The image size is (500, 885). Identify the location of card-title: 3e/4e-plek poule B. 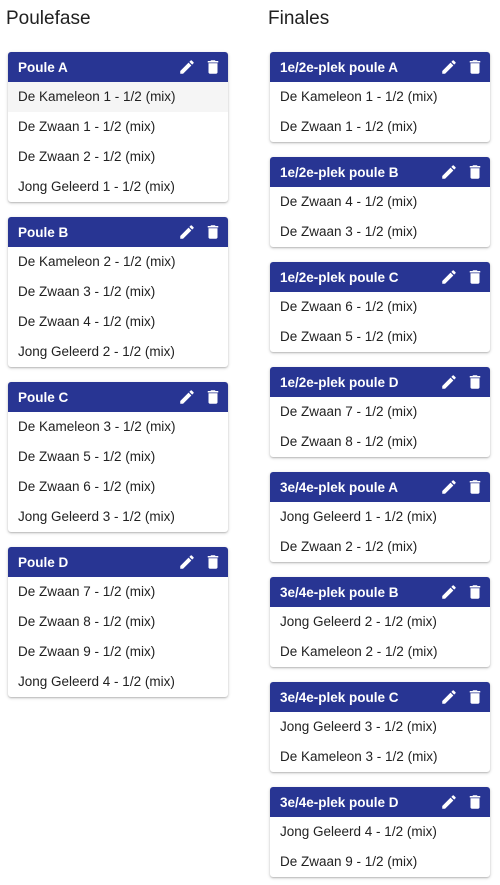
(339, 592).